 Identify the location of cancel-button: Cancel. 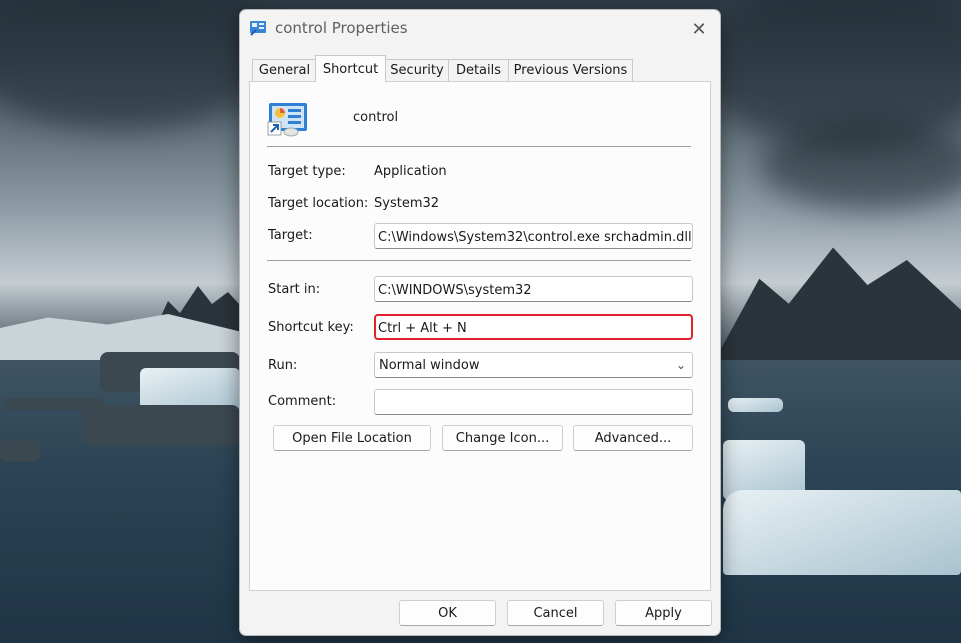
(555, 613).